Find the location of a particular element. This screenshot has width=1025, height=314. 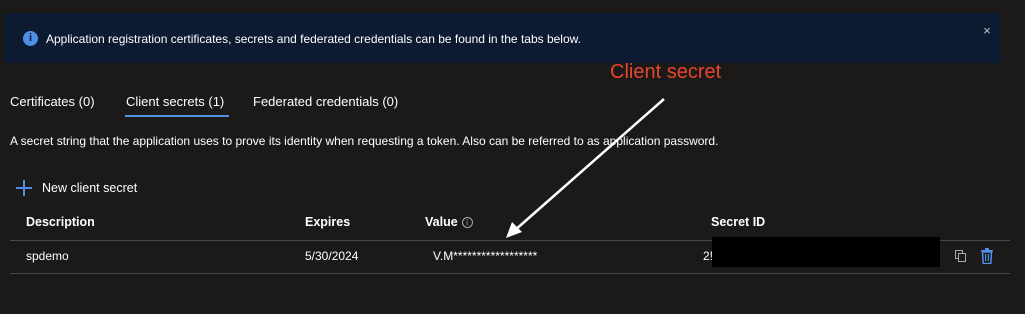

annotation-arrow is located at coordinates (585, 168).